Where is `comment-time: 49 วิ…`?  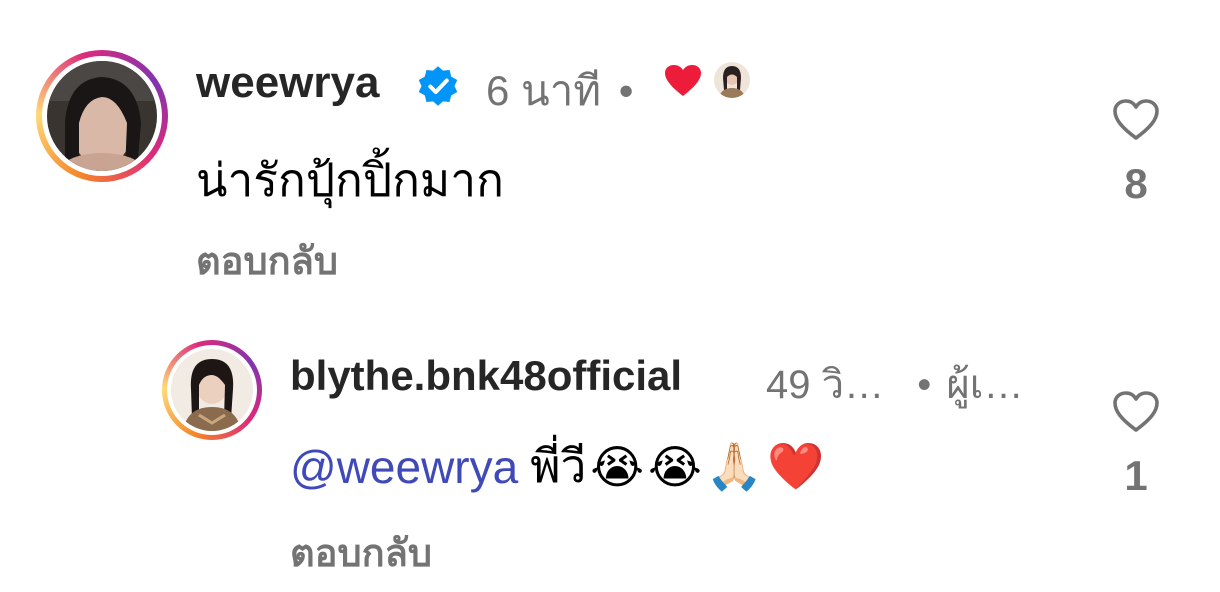 comment-time: 49 วิ… is located at coordinates (825, 385).